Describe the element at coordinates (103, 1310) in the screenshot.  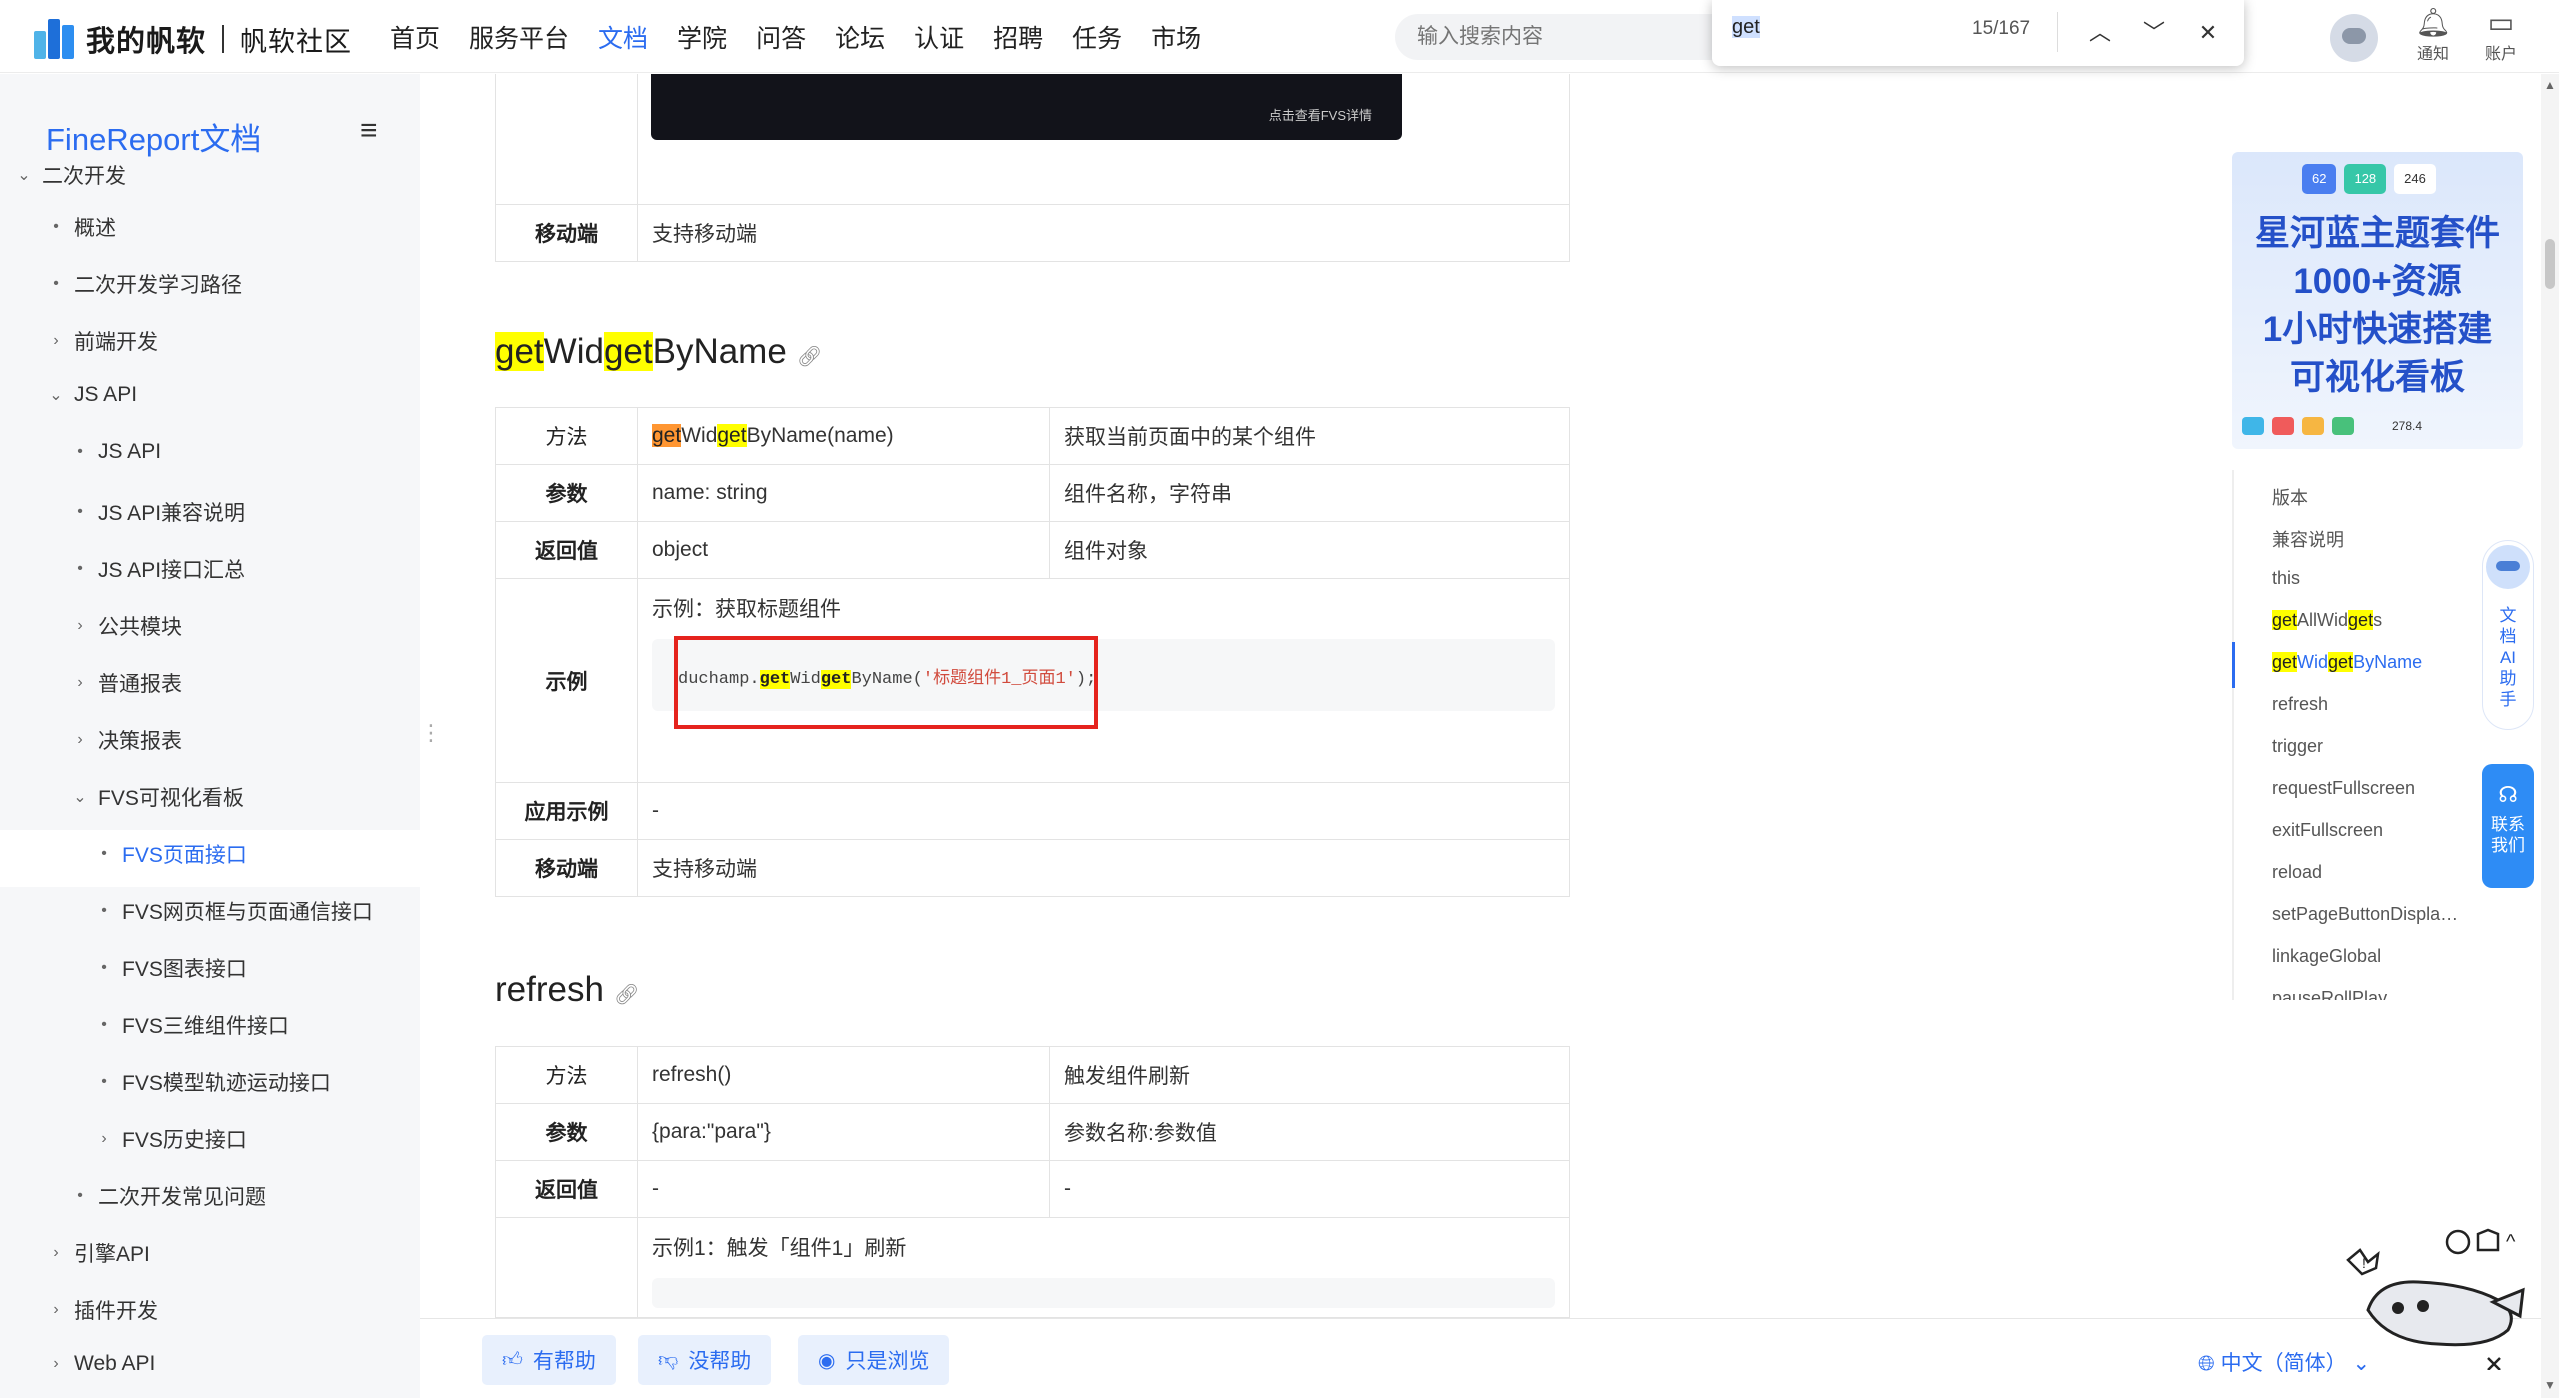
I see `sidebar-item: › 插件开发` at that location.